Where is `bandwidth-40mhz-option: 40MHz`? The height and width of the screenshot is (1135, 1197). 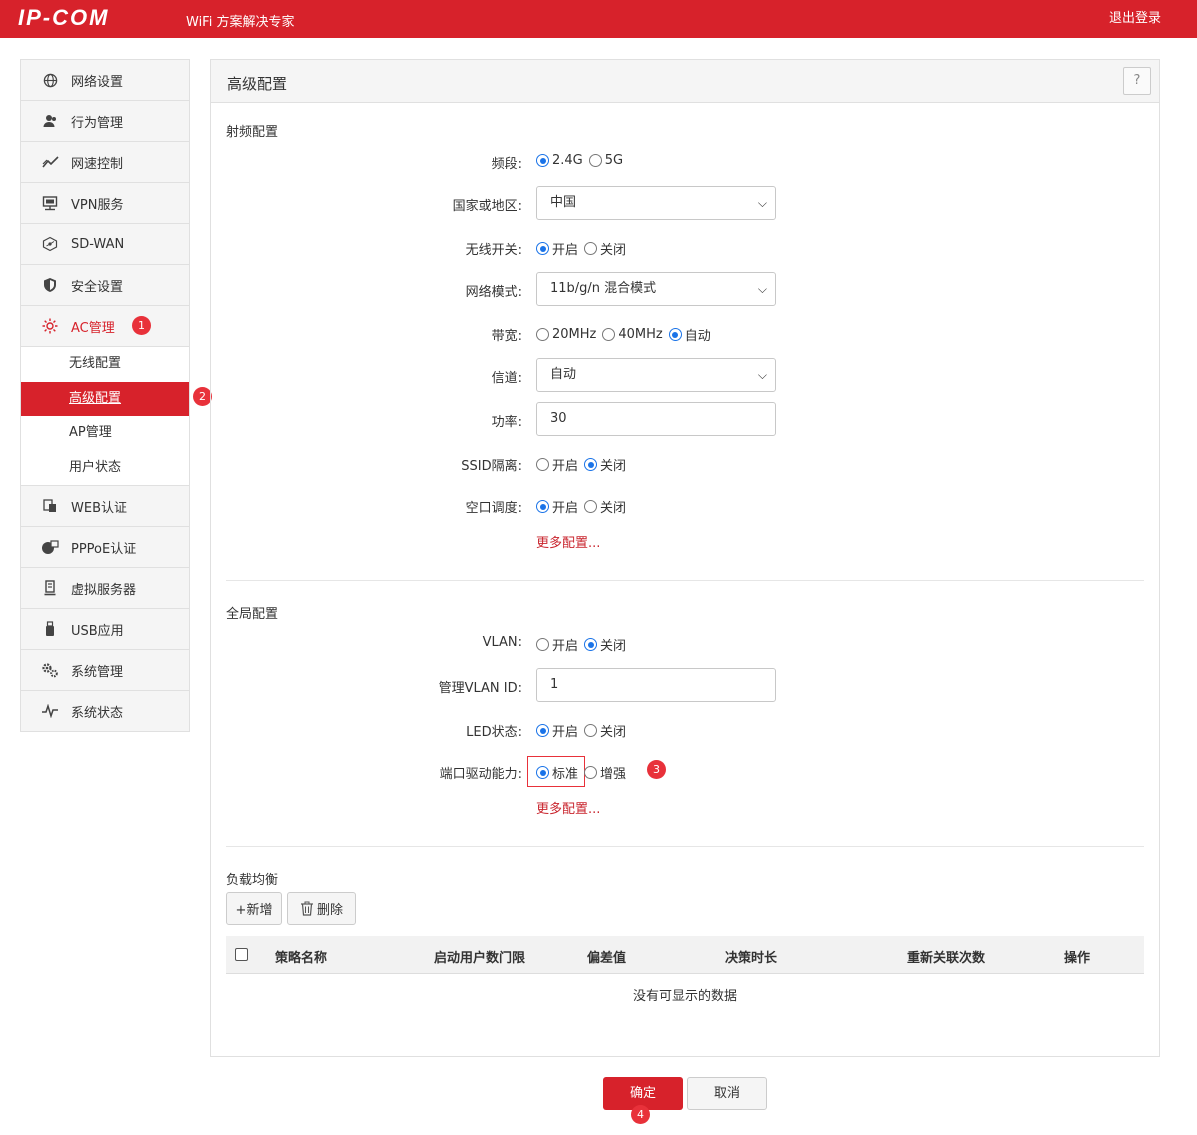
bandwidth-40mhz-option: 40MHz is located at coordinates (632, 334).